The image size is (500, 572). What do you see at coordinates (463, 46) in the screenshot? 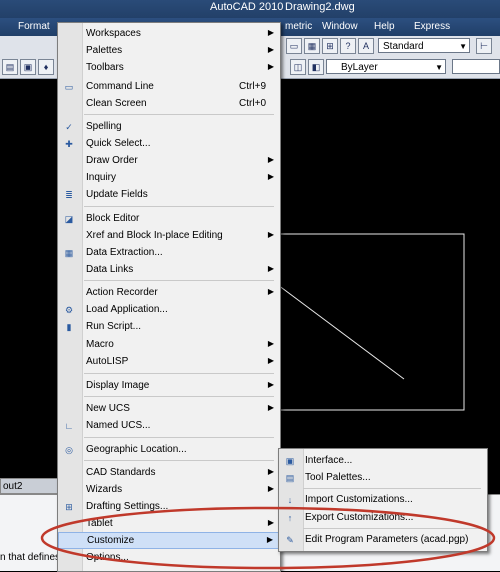
I see `chevron-down-icon: ▼` at bounding box center [463, 46].